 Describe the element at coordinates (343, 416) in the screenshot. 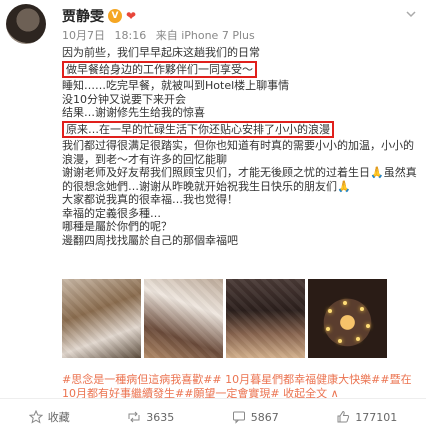

I see `thumbs-up-icon` at that location.